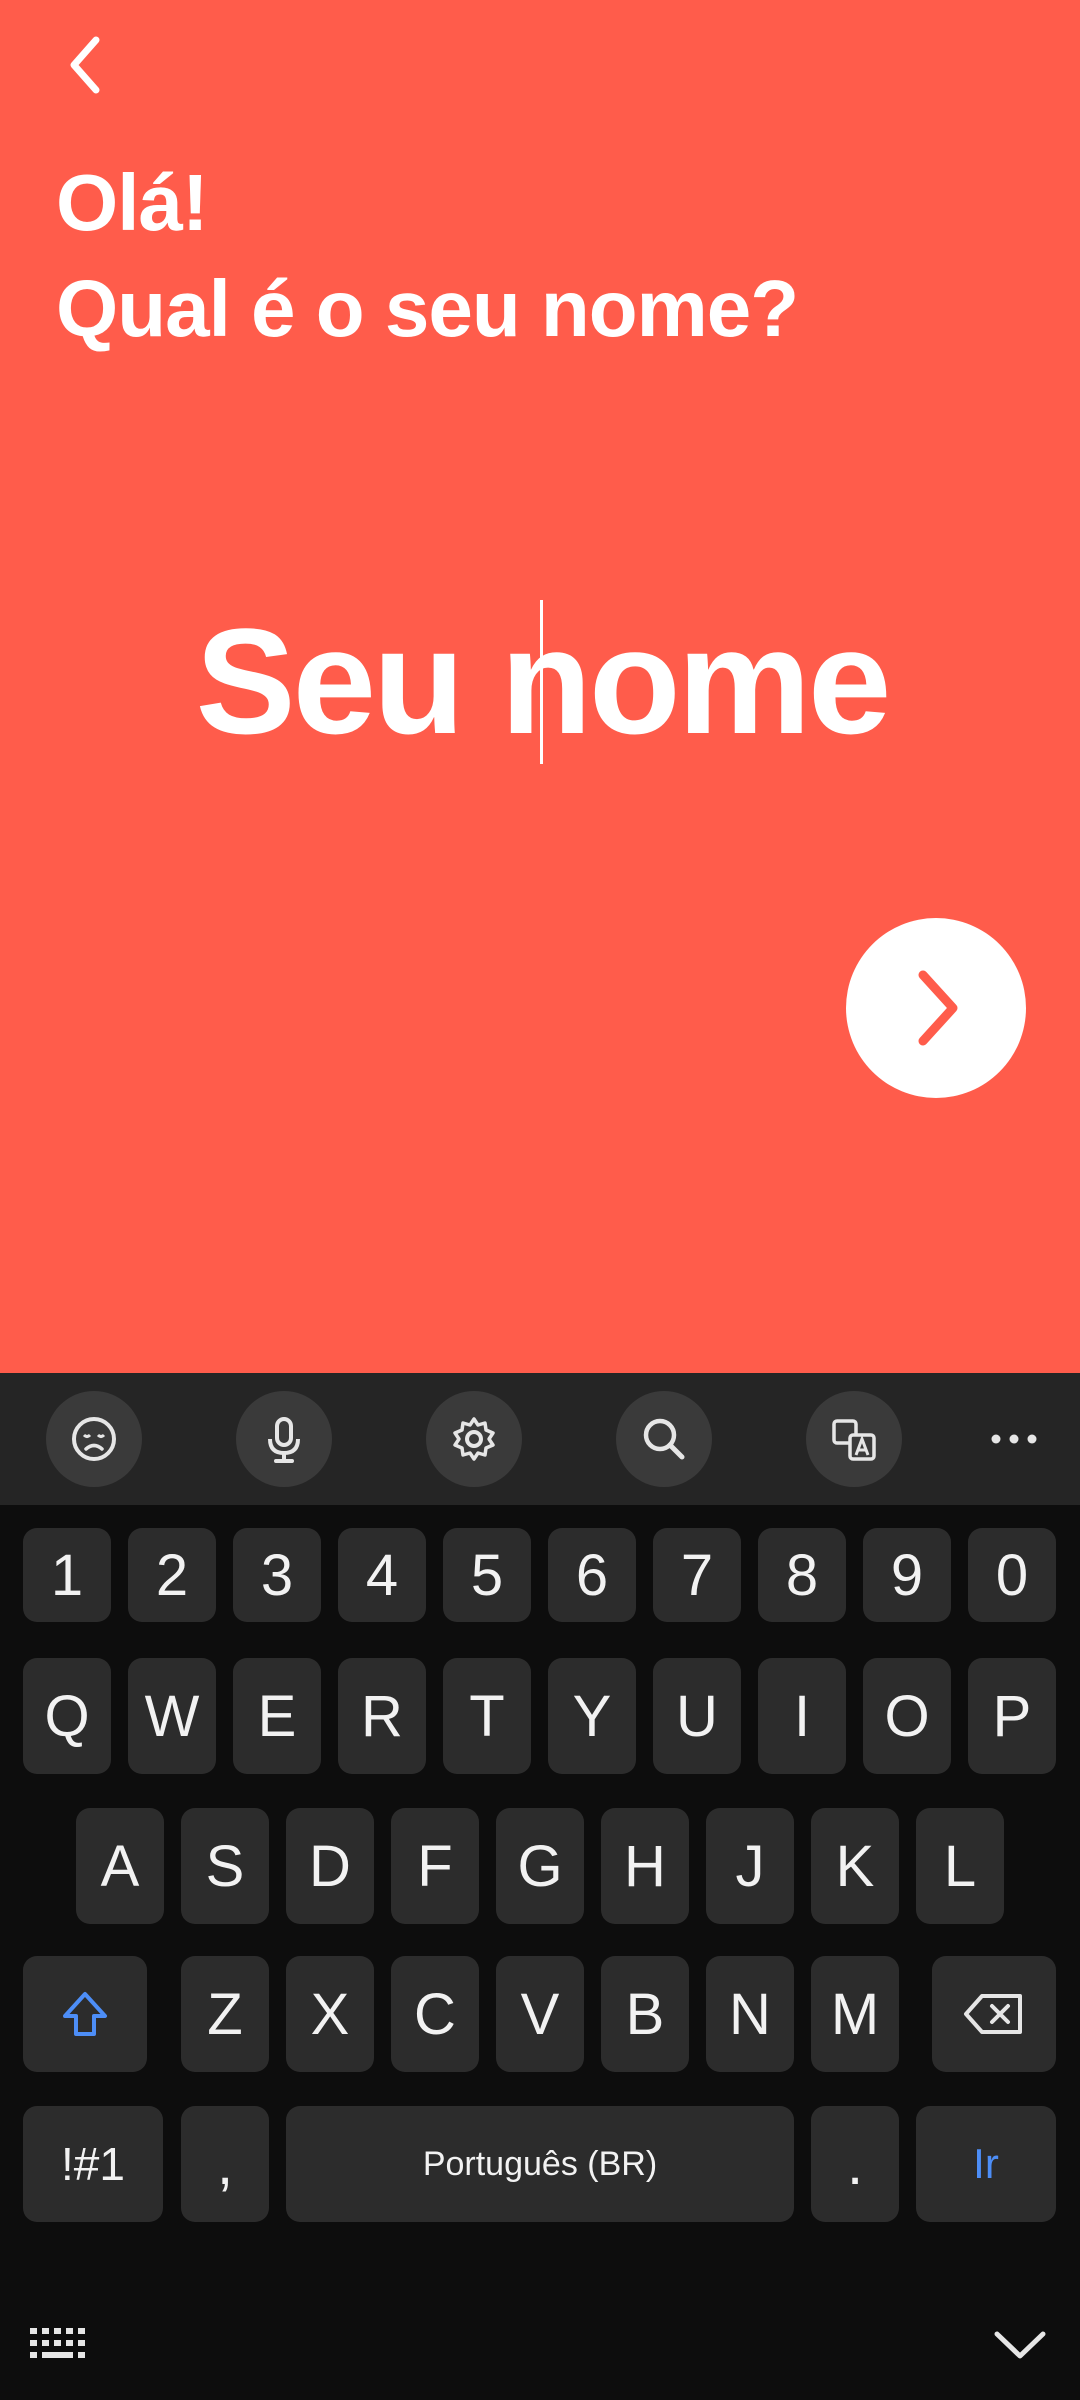 This screenshot has width=1080, height=2400. I want to click on keyboard-icon, so click(57, 2343).